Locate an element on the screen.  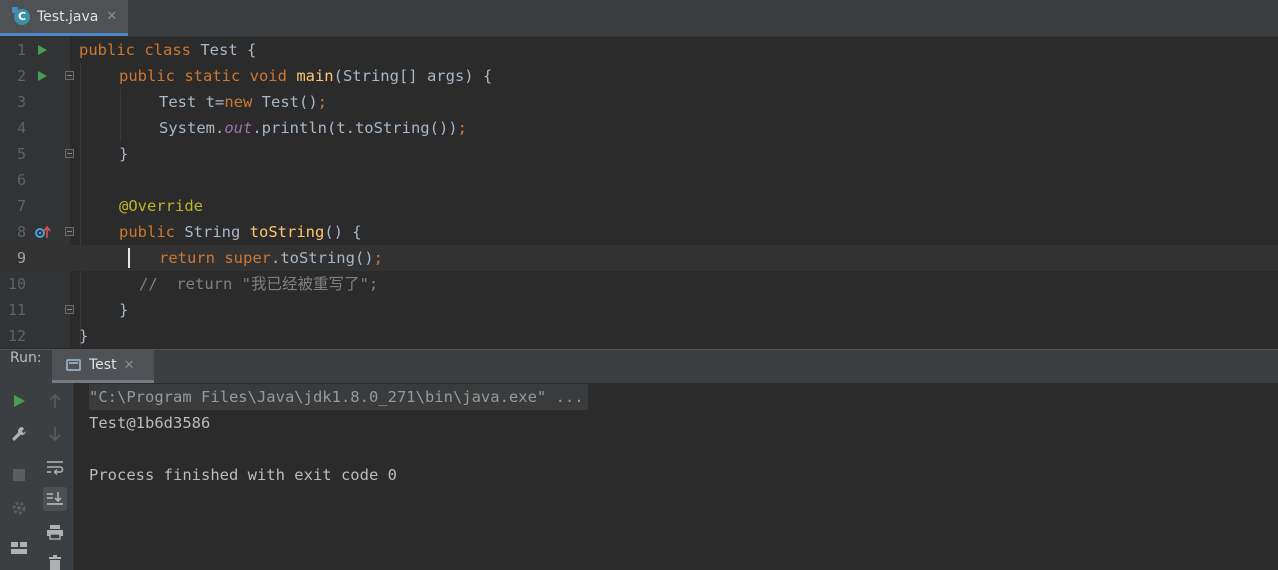
restore-layout-button is located at coordinates (19, 508).